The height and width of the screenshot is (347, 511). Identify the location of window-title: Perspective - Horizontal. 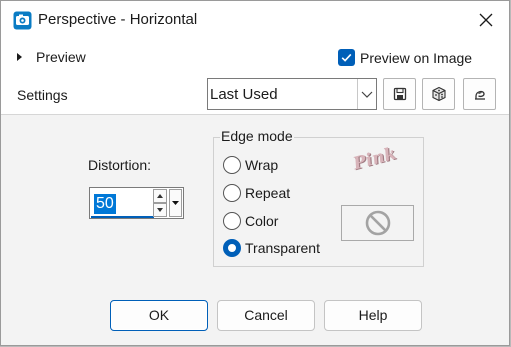
(118, 19).